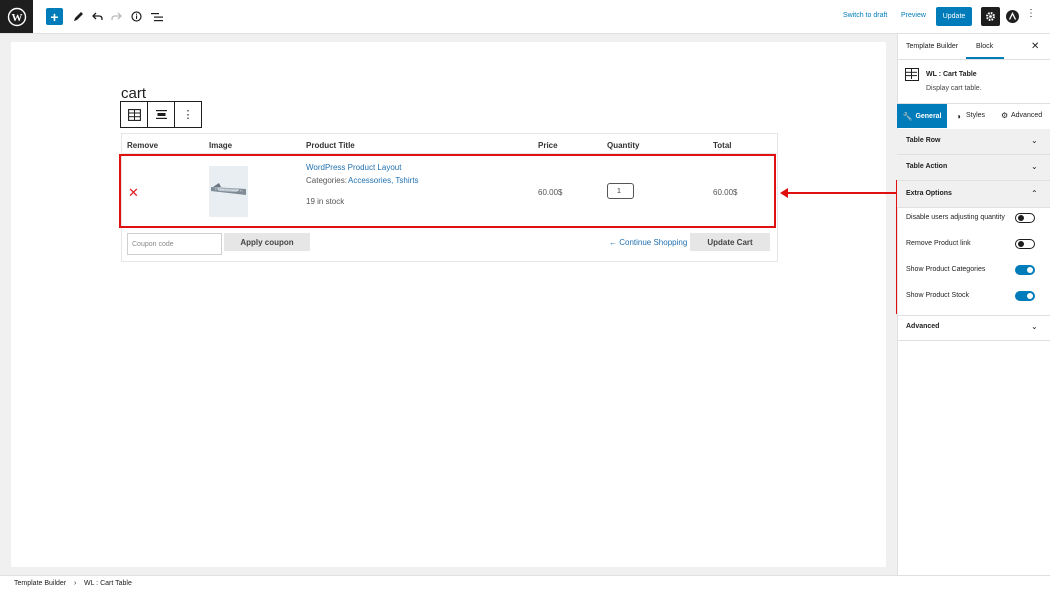  I want to click on info-icon, so click(136, 16).